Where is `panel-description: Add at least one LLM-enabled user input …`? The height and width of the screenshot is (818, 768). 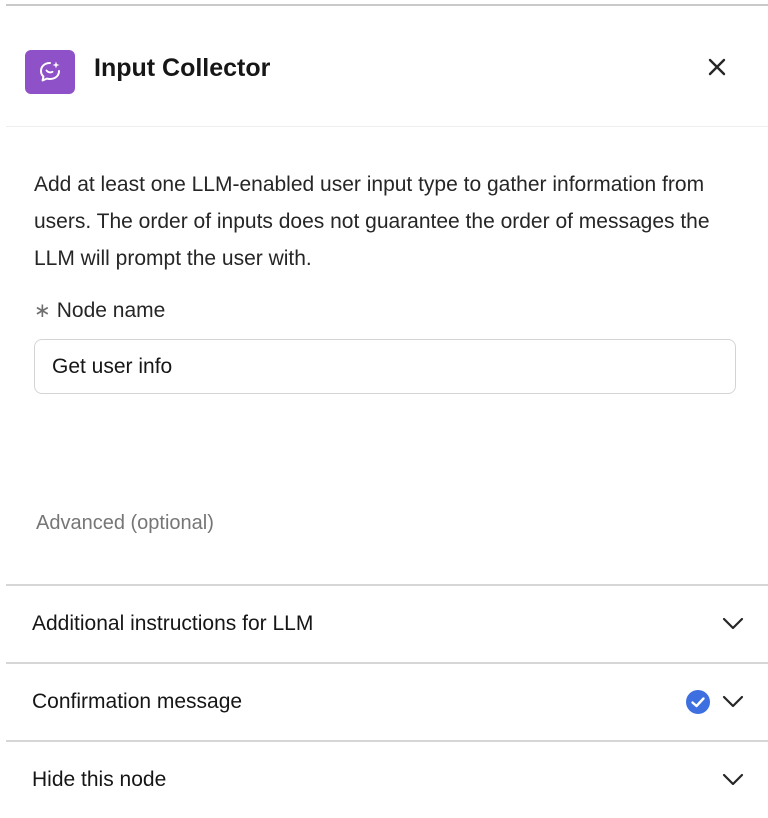
panel-description: Add at least one LLM-enabled user input … is located at coordinates (372, 221).